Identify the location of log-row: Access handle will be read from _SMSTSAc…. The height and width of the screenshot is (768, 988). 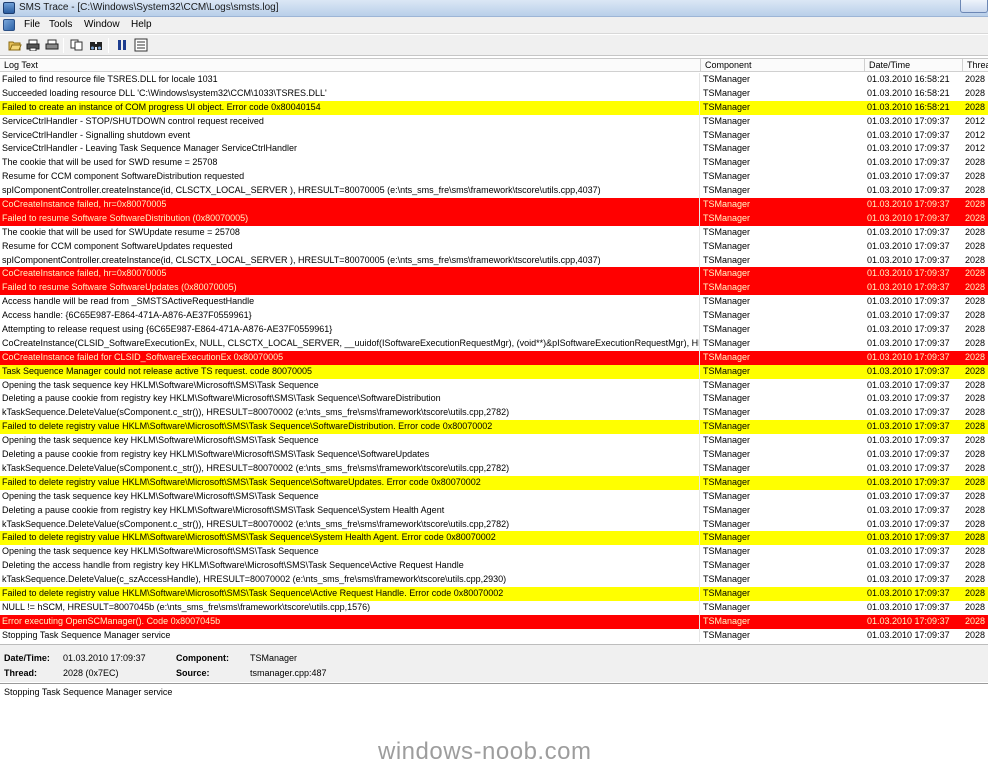
(494, 302).